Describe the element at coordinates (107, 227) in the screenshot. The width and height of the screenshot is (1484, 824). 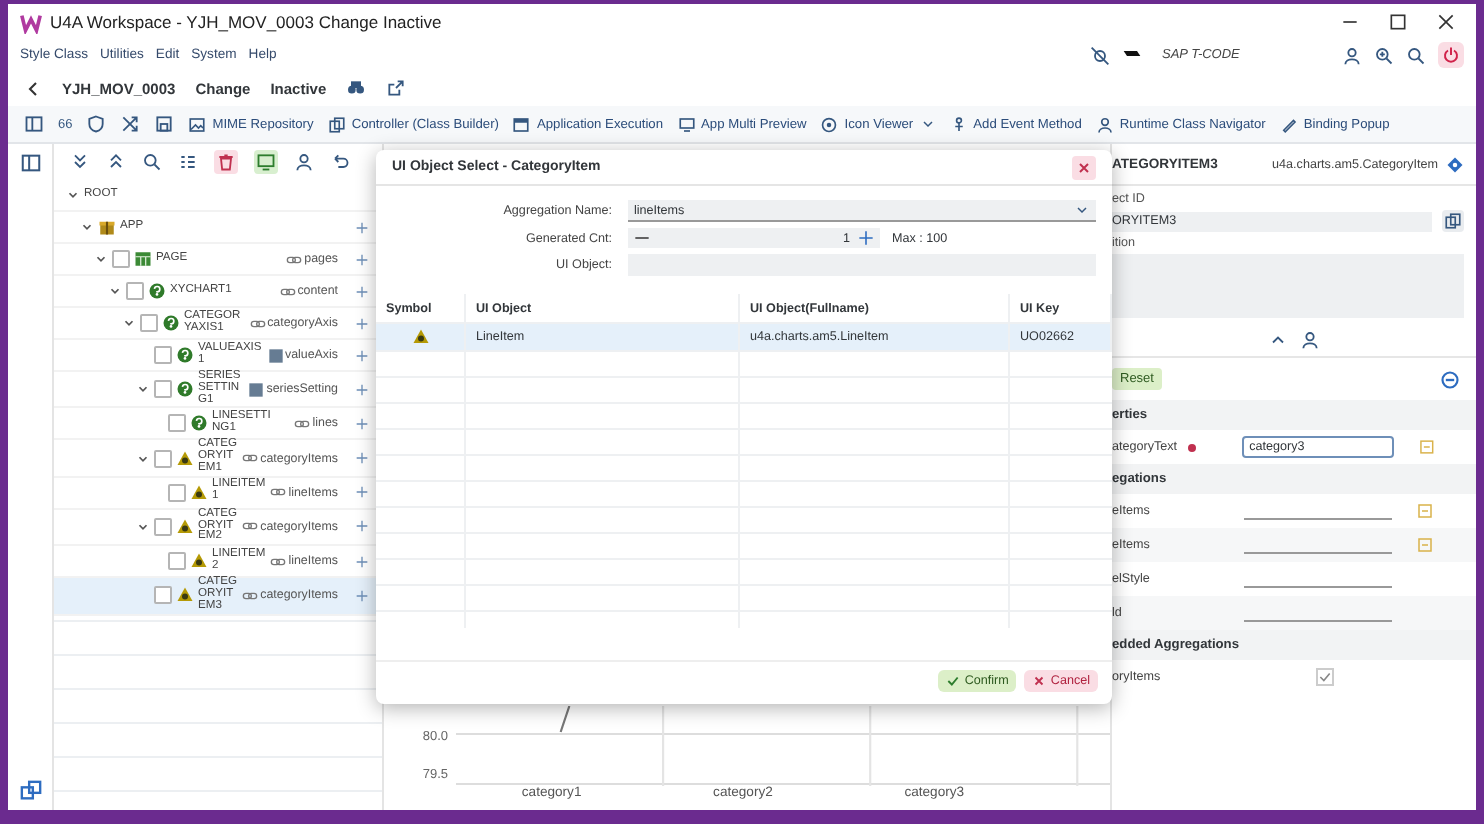
I see `box-icon` at that location.